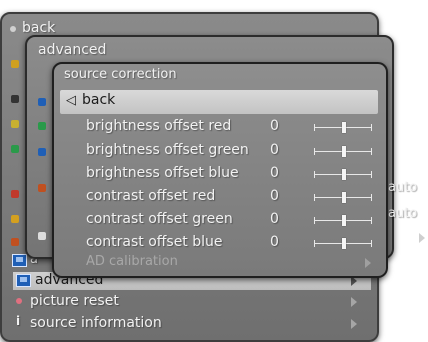 The width and height of the screenshot is (428, 342). I want to click on outer-back-item: back, so click(38, 28).